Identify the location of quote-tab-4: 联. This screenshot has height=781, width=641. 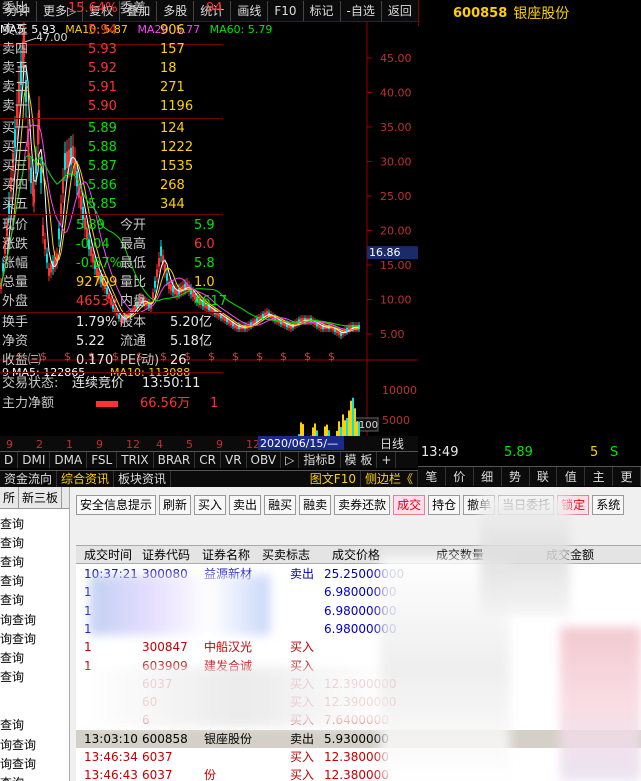
(544, 476).